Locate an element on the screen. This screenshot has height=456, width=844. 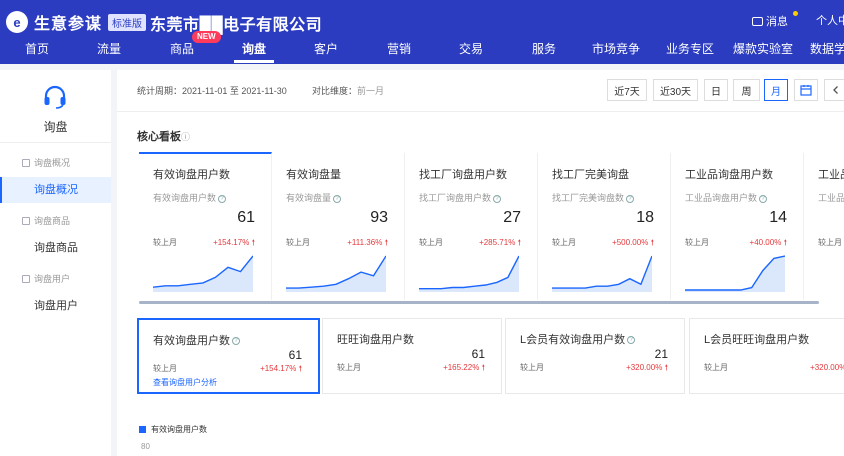
card-change-value: +500.00% is located at coordinates (630, 242).